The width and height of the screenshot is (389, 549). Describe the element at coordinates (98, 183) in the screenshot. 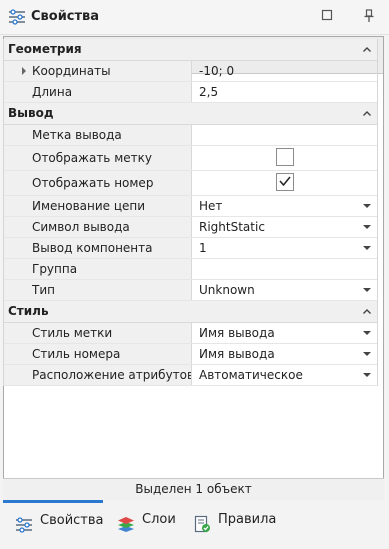

I see `property-name: Отображать номер` at that location.